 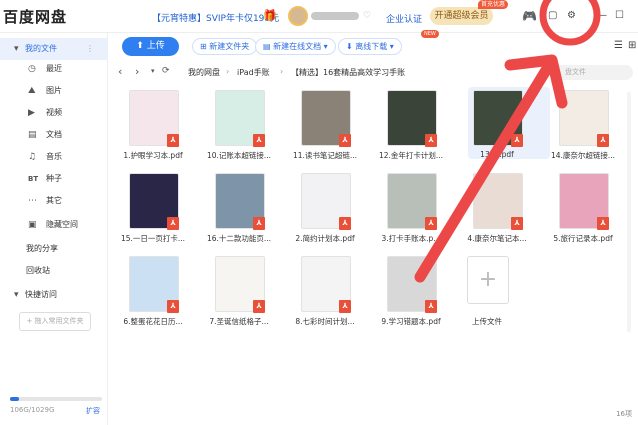 I want to click on sidebar-item-images: ⛰ 图片, so click(x=54, y=91).